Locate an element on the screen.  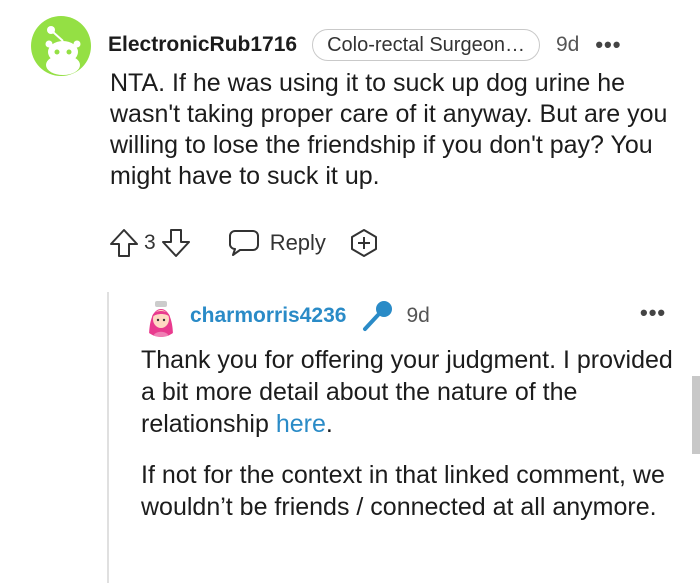
vote-score: 3 is located at coordinates (150, 242).